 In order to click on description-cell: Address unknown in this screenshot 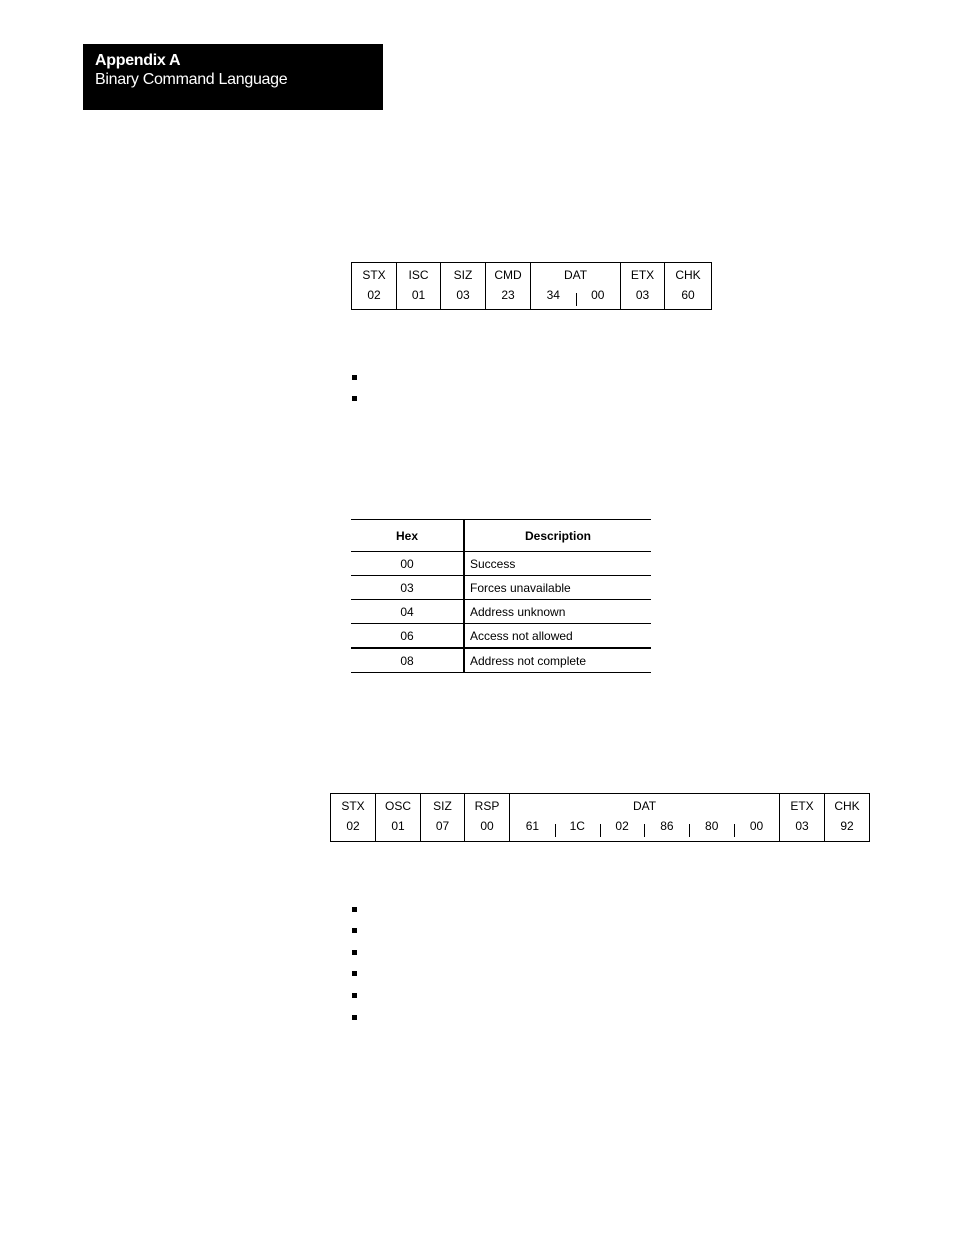, I will do `click(557, 611)`.